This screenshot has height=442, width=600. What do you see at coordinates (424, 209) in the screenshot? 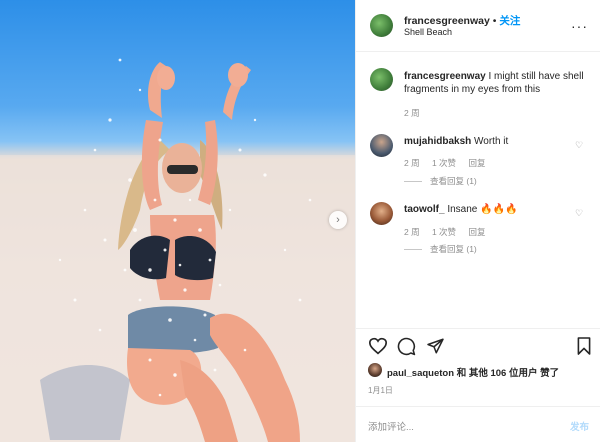
I see `comment-username: taowolf_` at bounding box center [424, 209].